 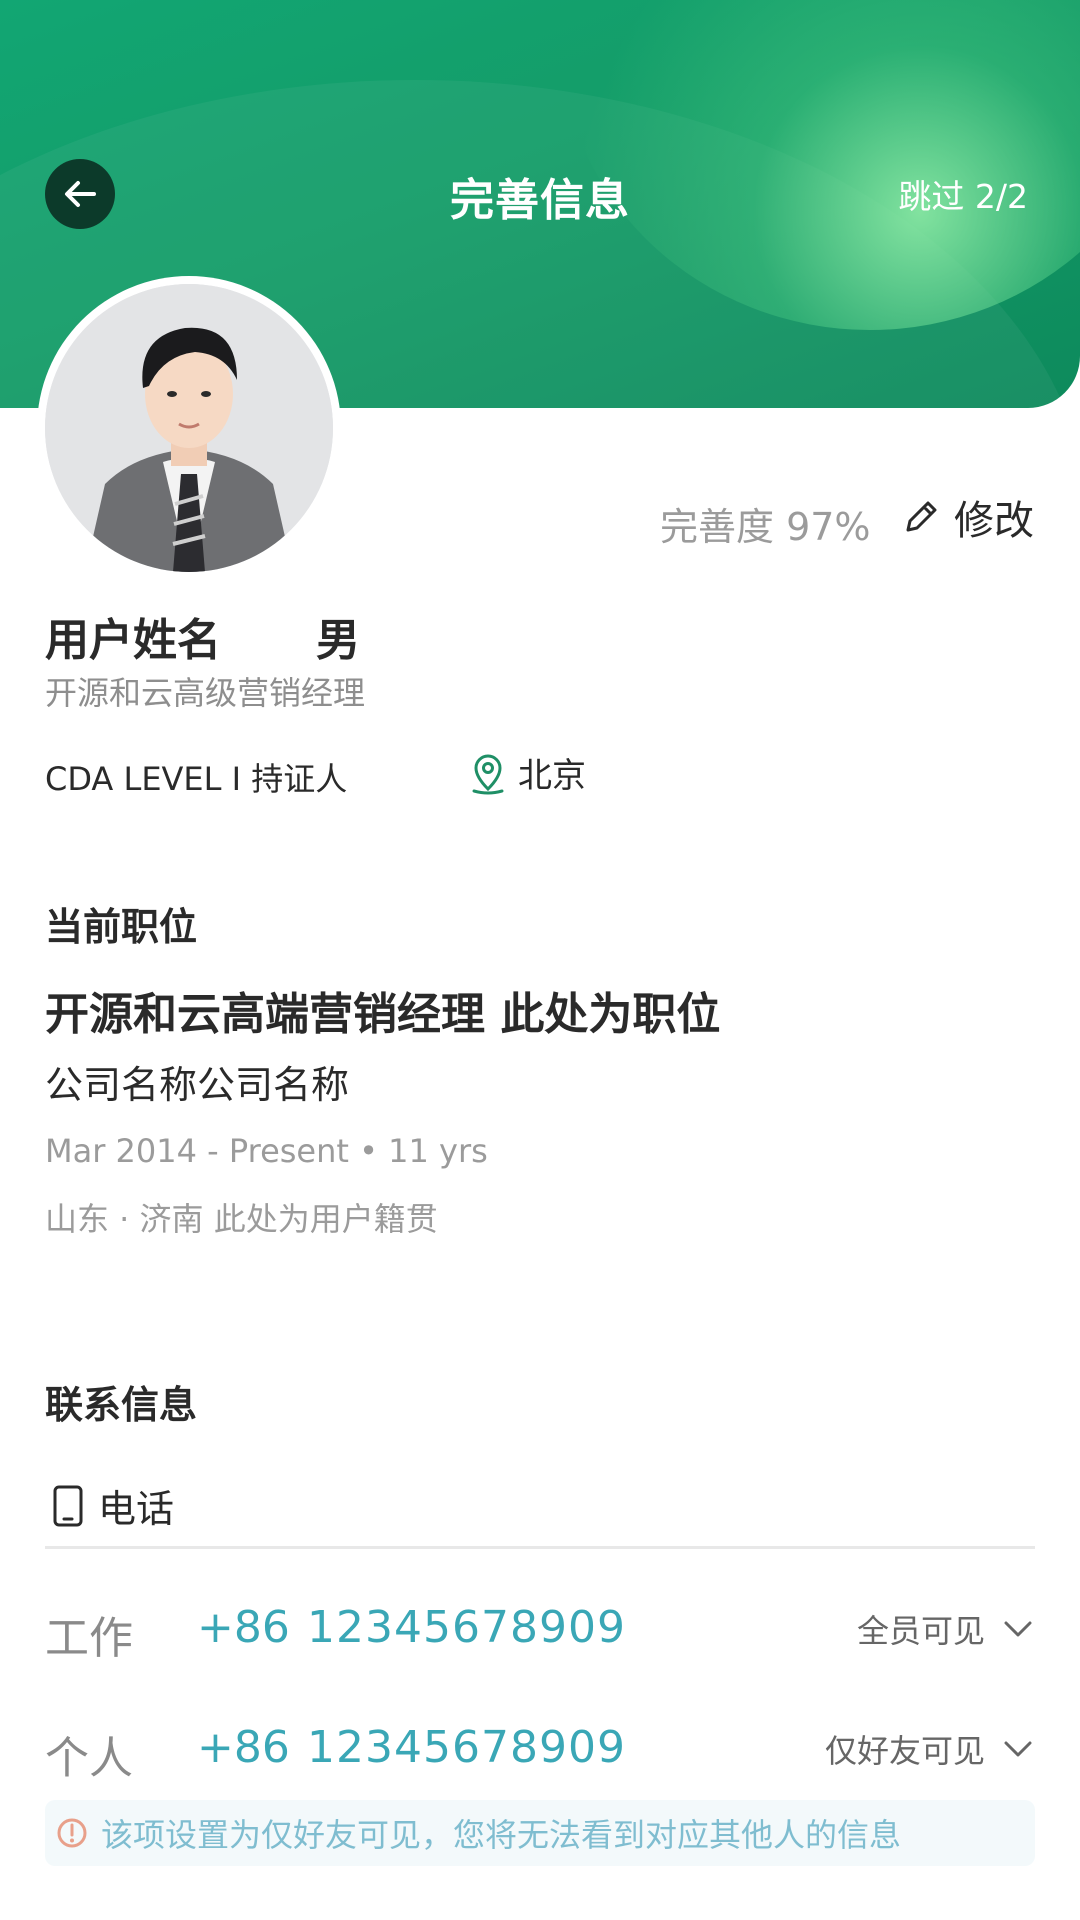 I want to click on phone-row-personal: 个人 +86 12345678909 仅好友可见, so click(x=540, y=1752).